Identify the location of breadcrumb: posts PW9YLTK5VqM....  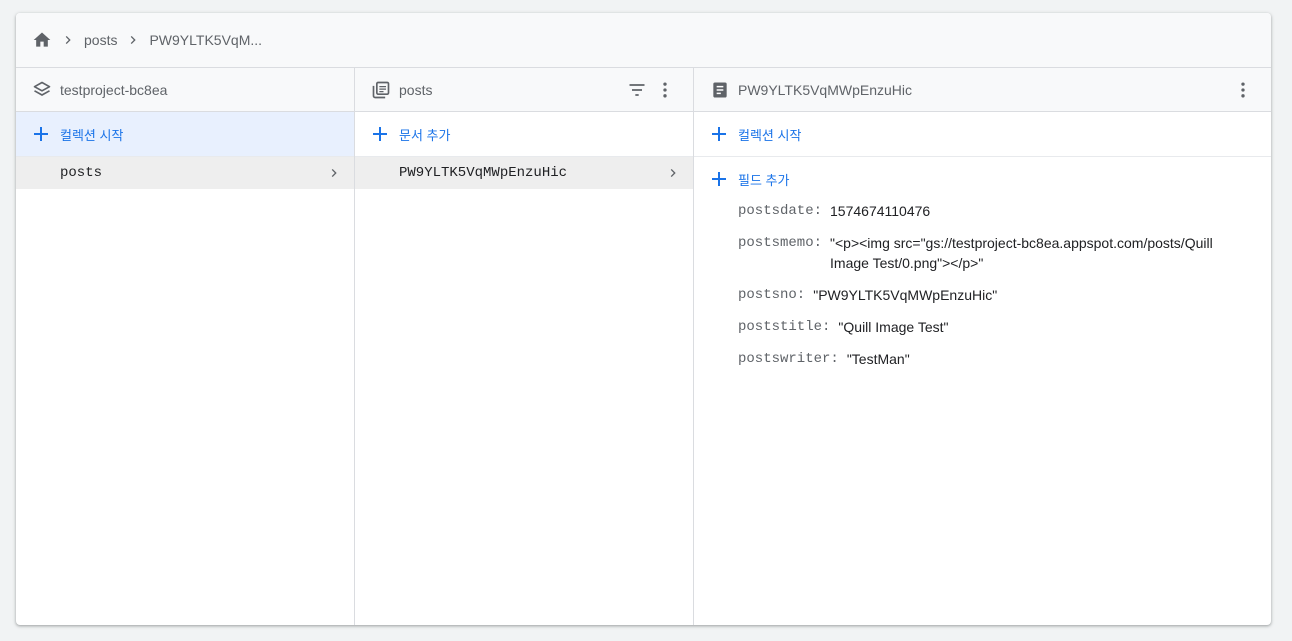
(643, 40).